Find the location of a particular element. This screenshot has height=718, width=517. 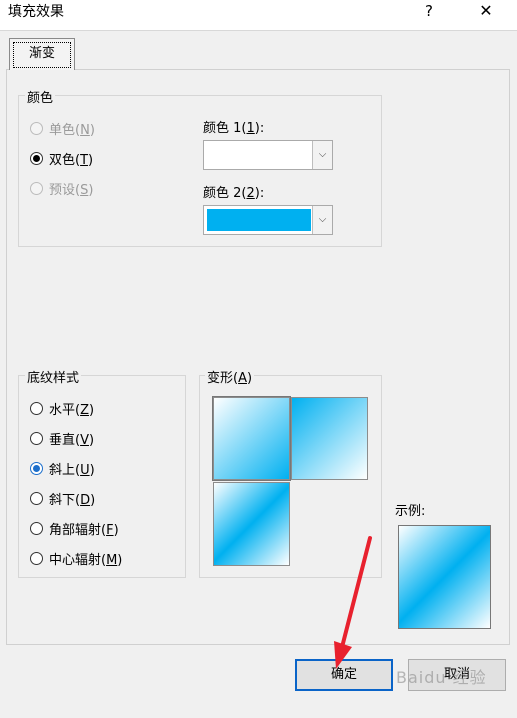

radio-two-color: 双色(T) is located at coordinates (61, 158).